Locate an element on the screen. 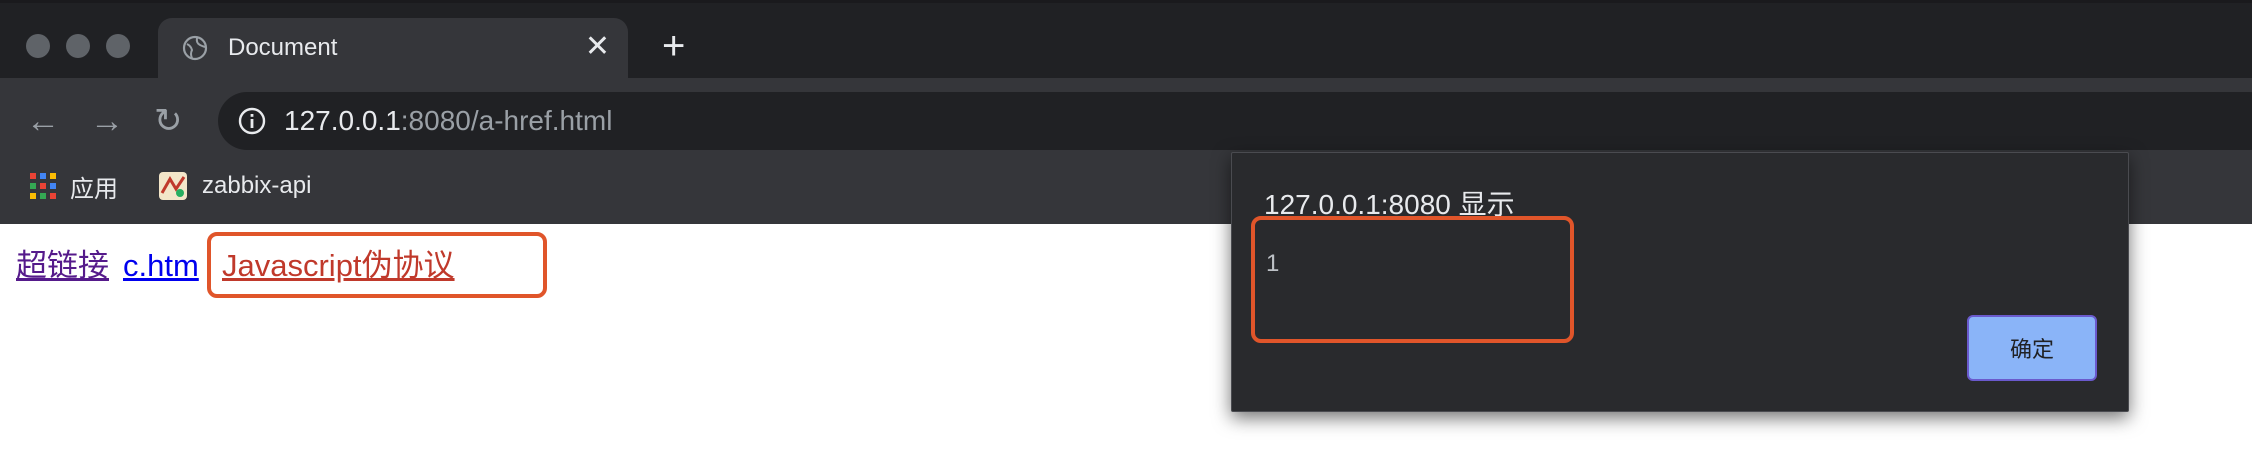  new-tab-button: + is located at coordinates (673, 46).